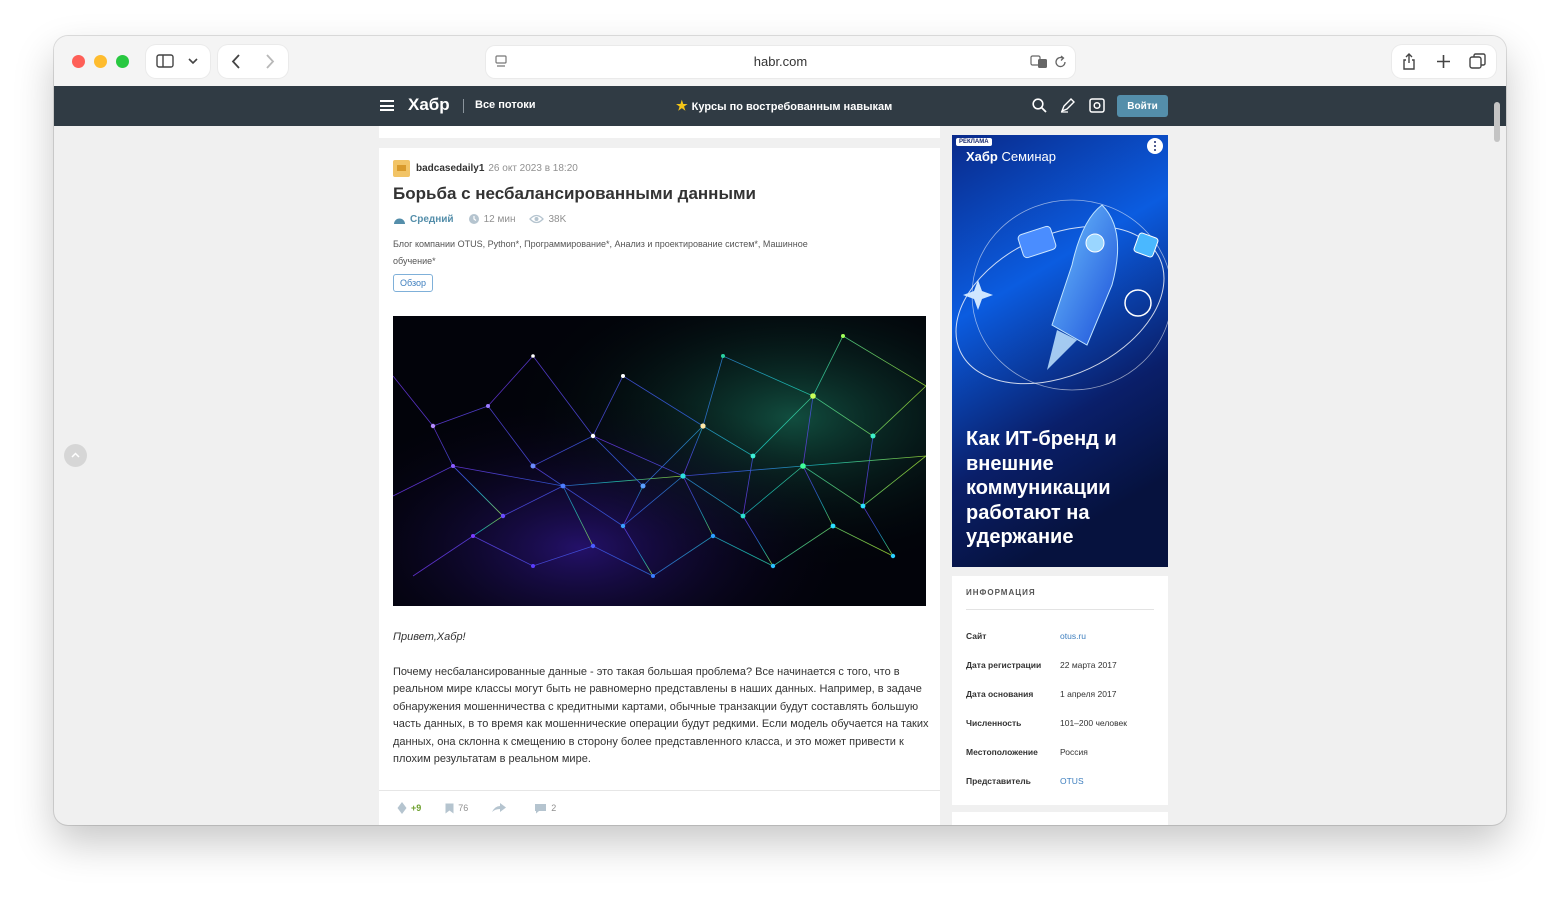 This screenshot has height=897, width=1560. Describe the element at coordinates (976, 636) in the screenshot. I see `info-key: Сайт` at that location.